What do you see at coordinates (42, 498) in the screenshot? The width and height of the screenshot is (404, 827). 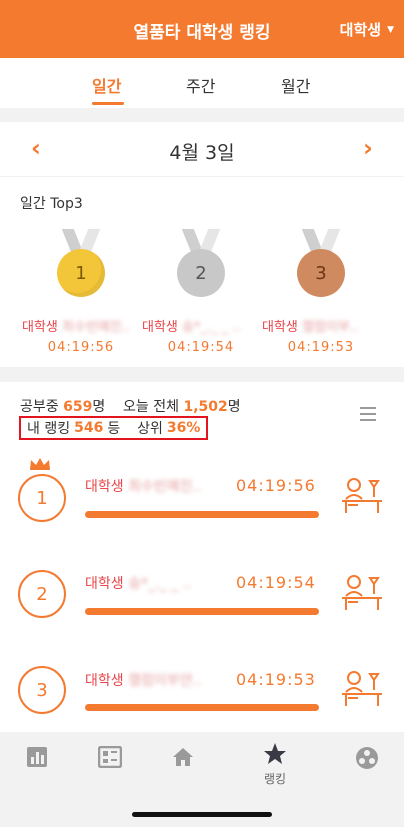 I see `rank-badge: 1` at bounding box center [42, 498].